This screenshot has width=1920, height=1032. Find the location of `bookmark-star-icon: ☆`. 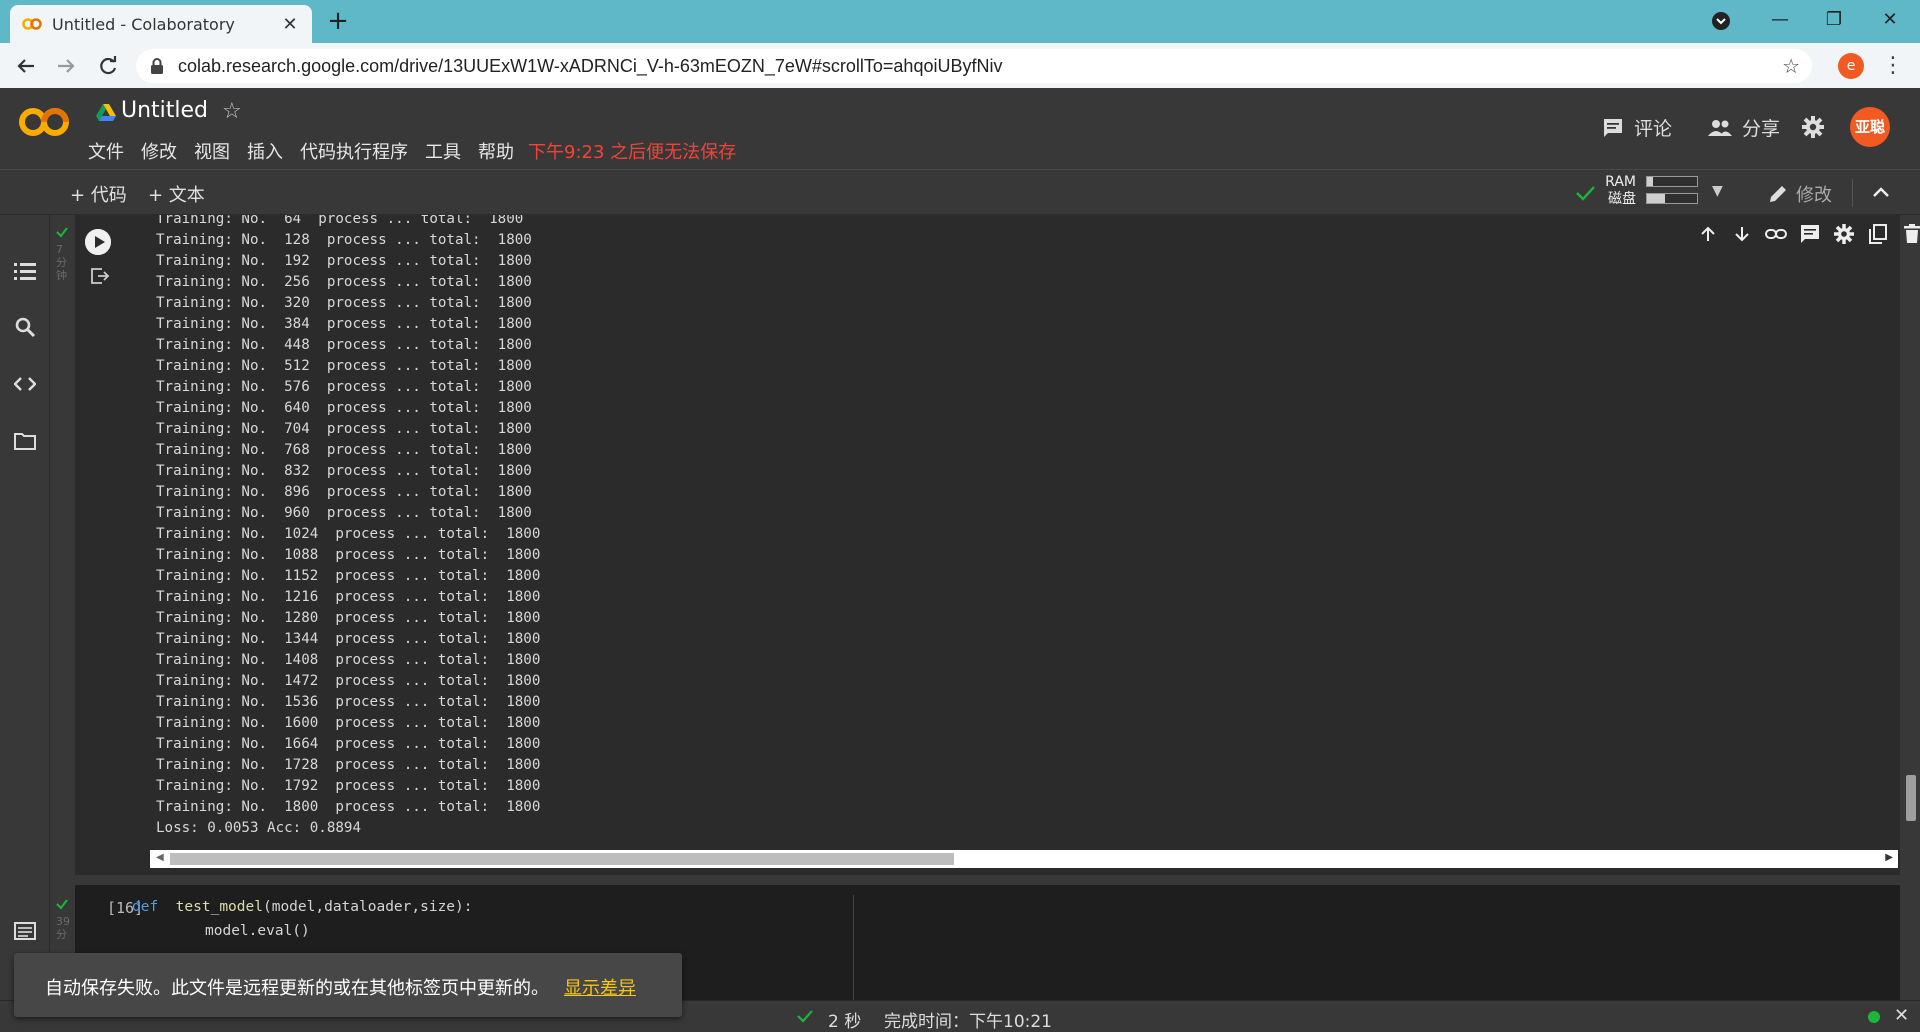

bookmark-star-icon: ☆ is located at coordinates (1791, 66).